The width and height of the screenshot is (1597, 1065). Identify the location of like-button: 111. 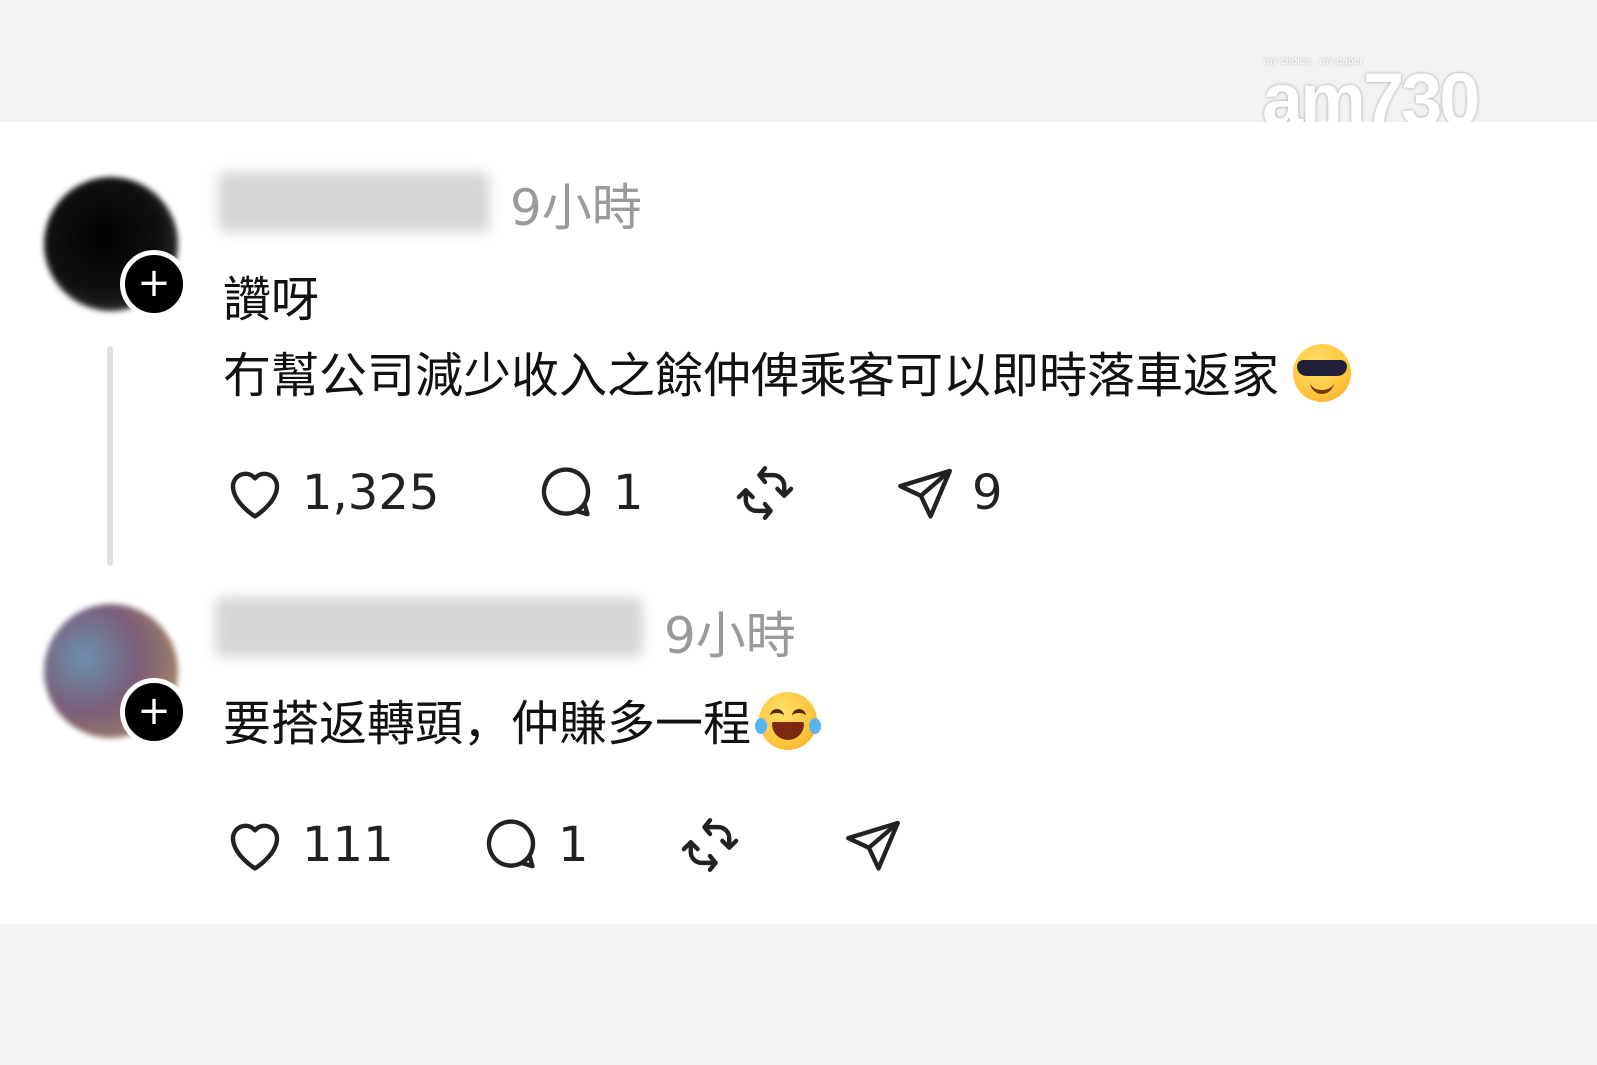
(308, 845).